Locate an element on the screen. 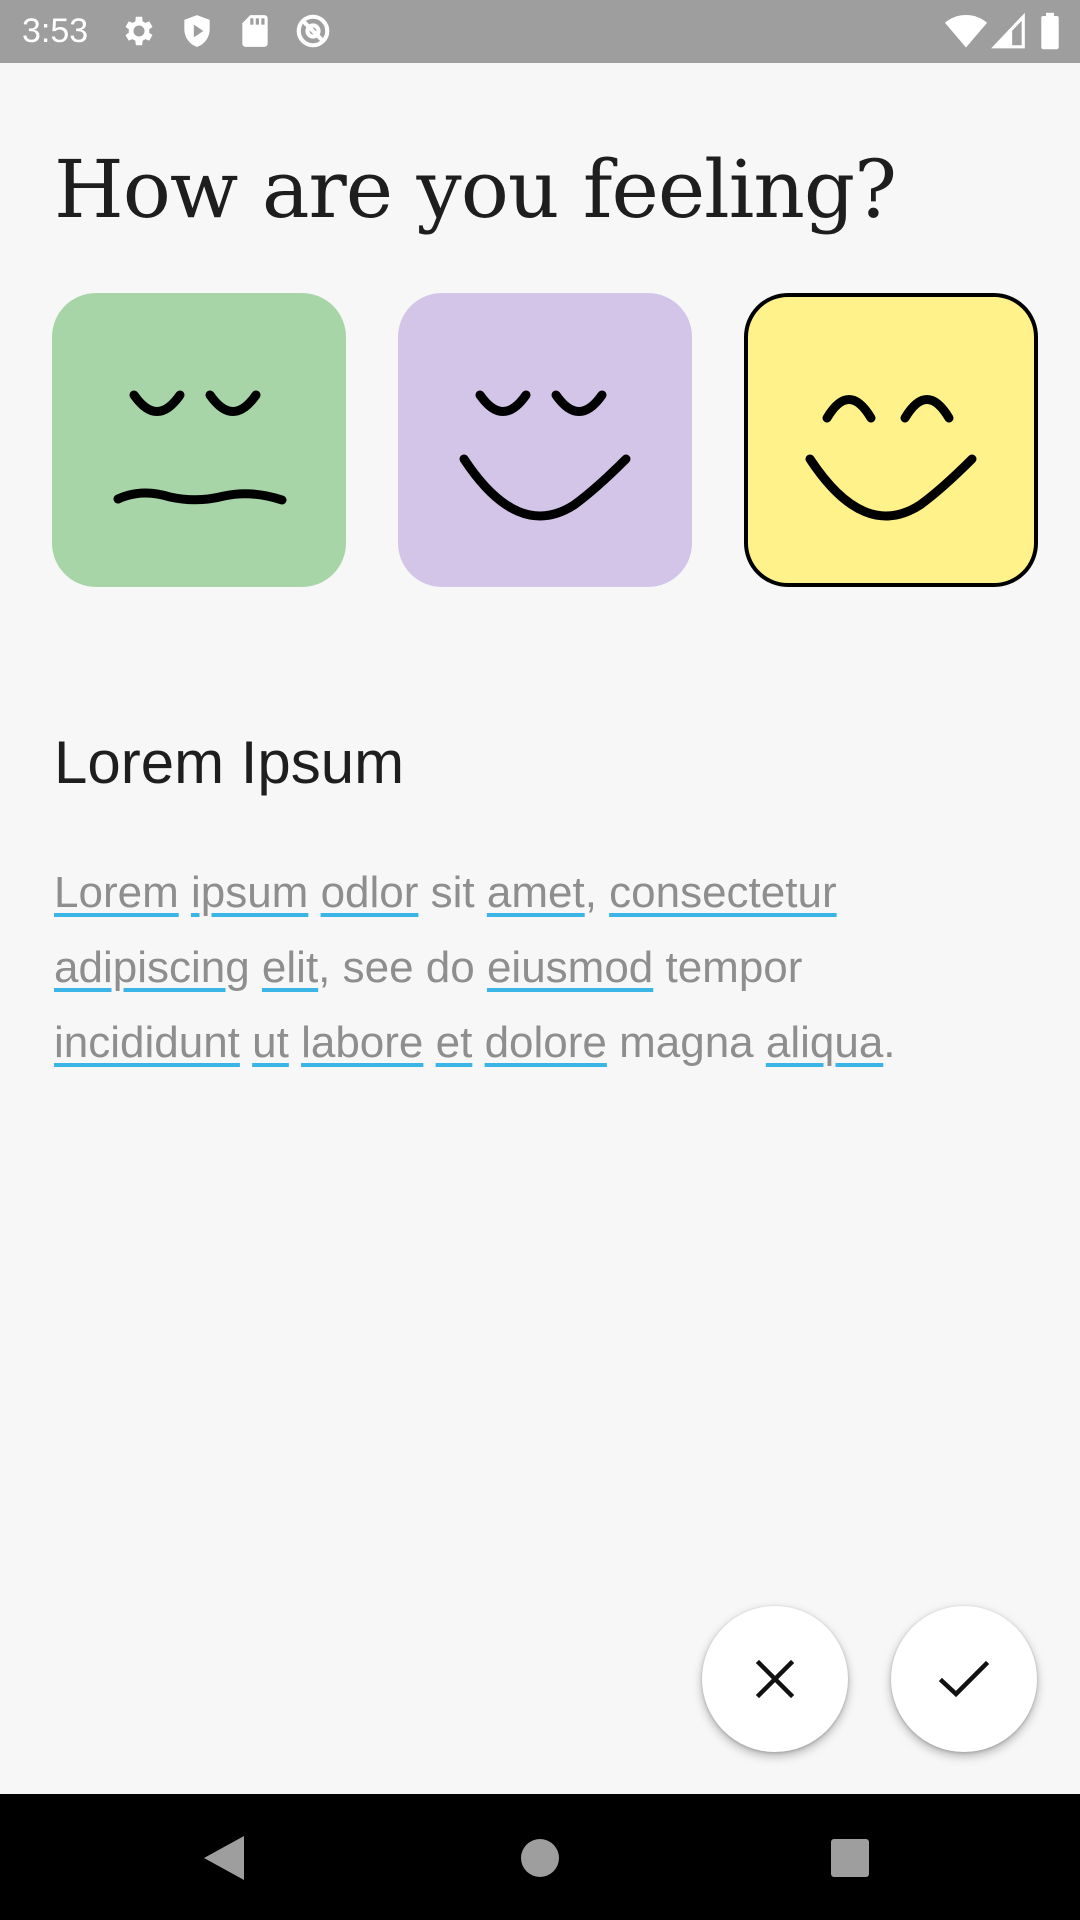 This screenshot has width=1080, height=1920. home-icon is located at coordinates (540, 1858).